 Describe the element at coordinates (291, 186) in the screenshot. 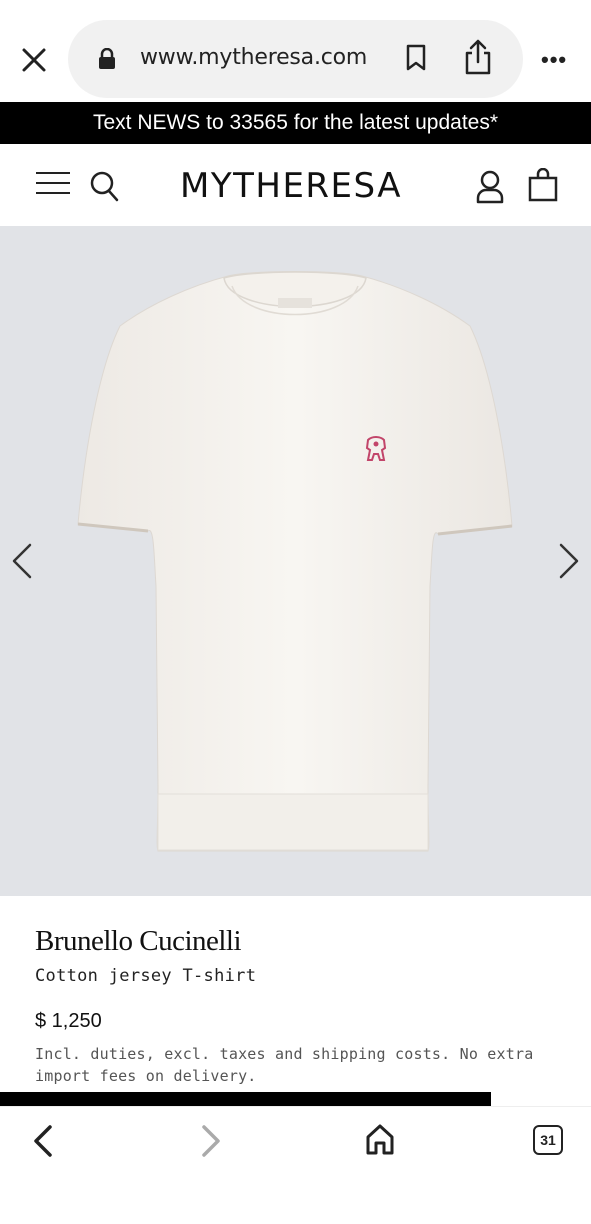

I see `site-logo: MYTHERESA` at that location.